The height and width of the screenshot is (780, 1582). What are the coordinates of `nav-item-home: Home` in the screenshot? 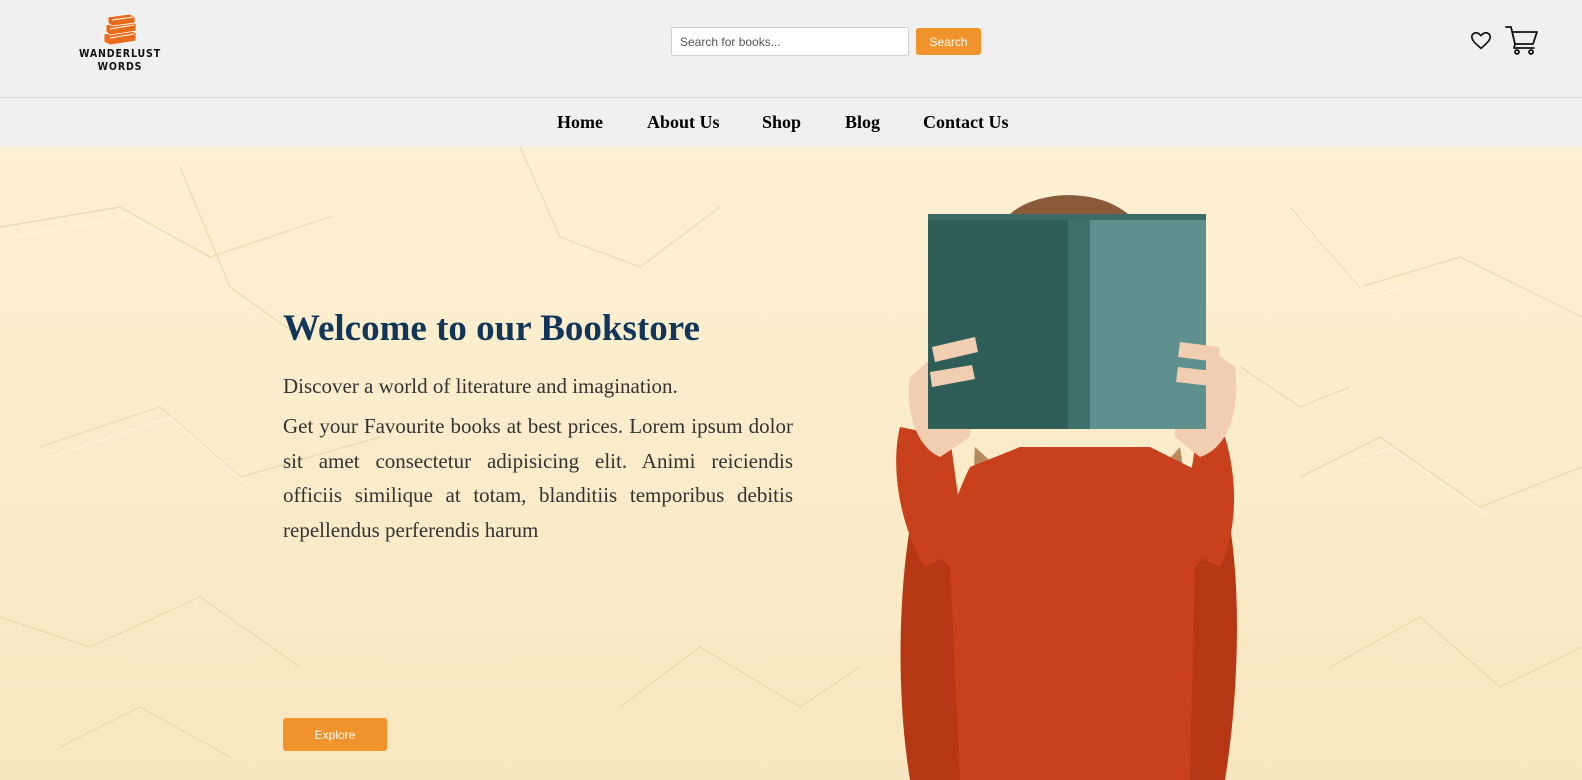 It's located at (580, 122).